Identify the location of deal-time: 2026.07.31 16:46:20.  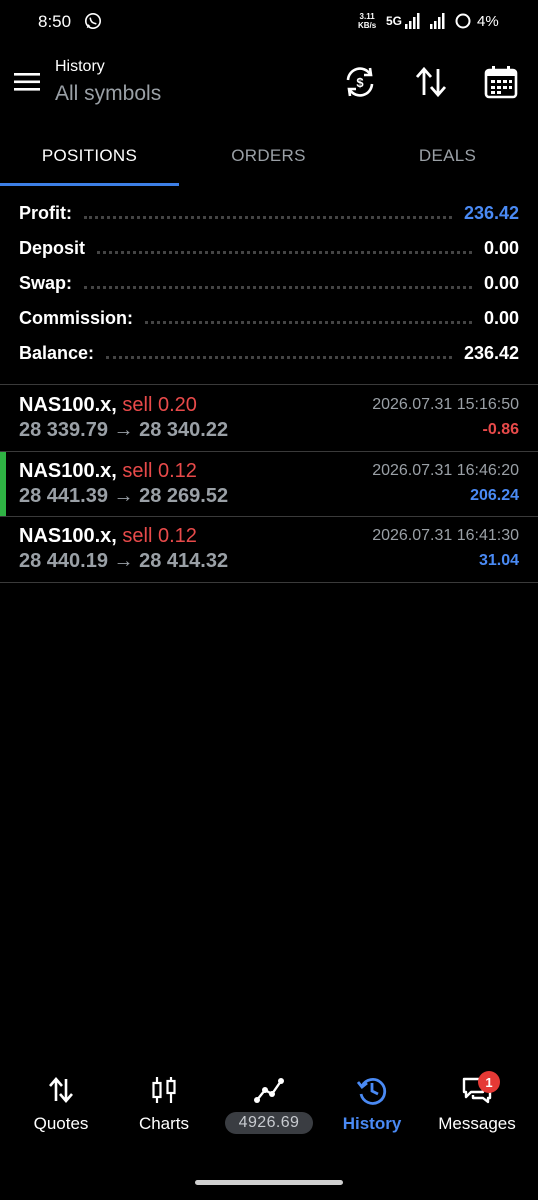
(445, 470).